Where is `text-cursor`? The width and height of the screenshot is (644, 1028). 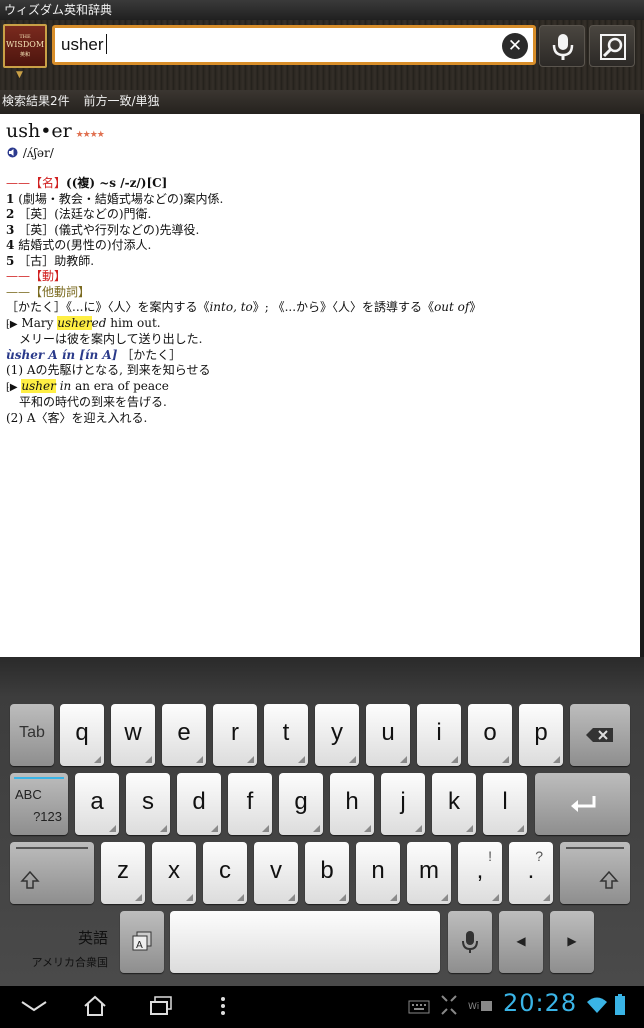
text-cursor is located at coordinates (106, 44).